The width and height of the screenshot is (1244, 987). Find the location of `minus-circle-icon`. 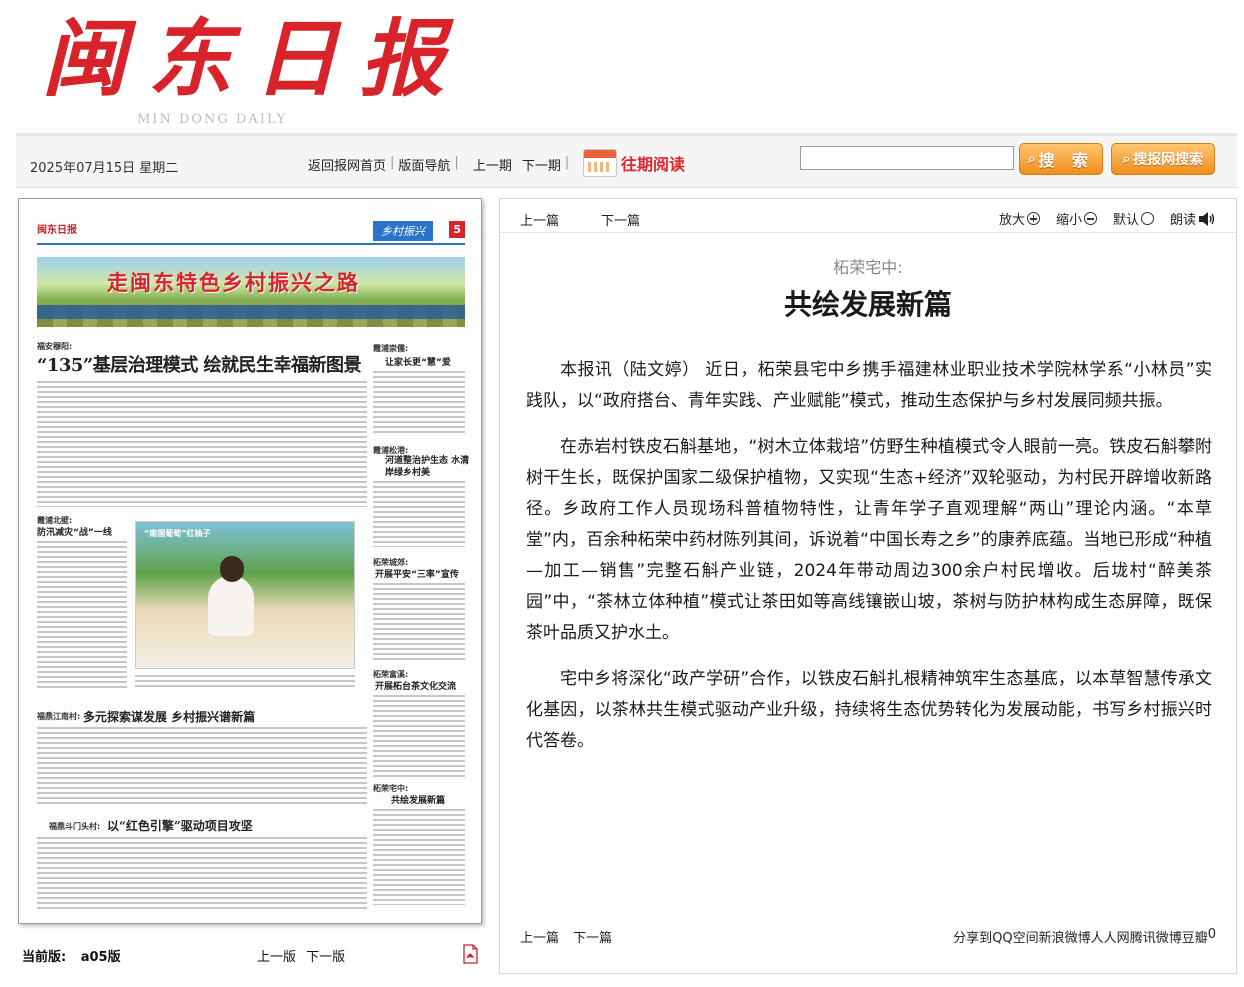

minus-circle-icon is located at coordinates (1090, 218).